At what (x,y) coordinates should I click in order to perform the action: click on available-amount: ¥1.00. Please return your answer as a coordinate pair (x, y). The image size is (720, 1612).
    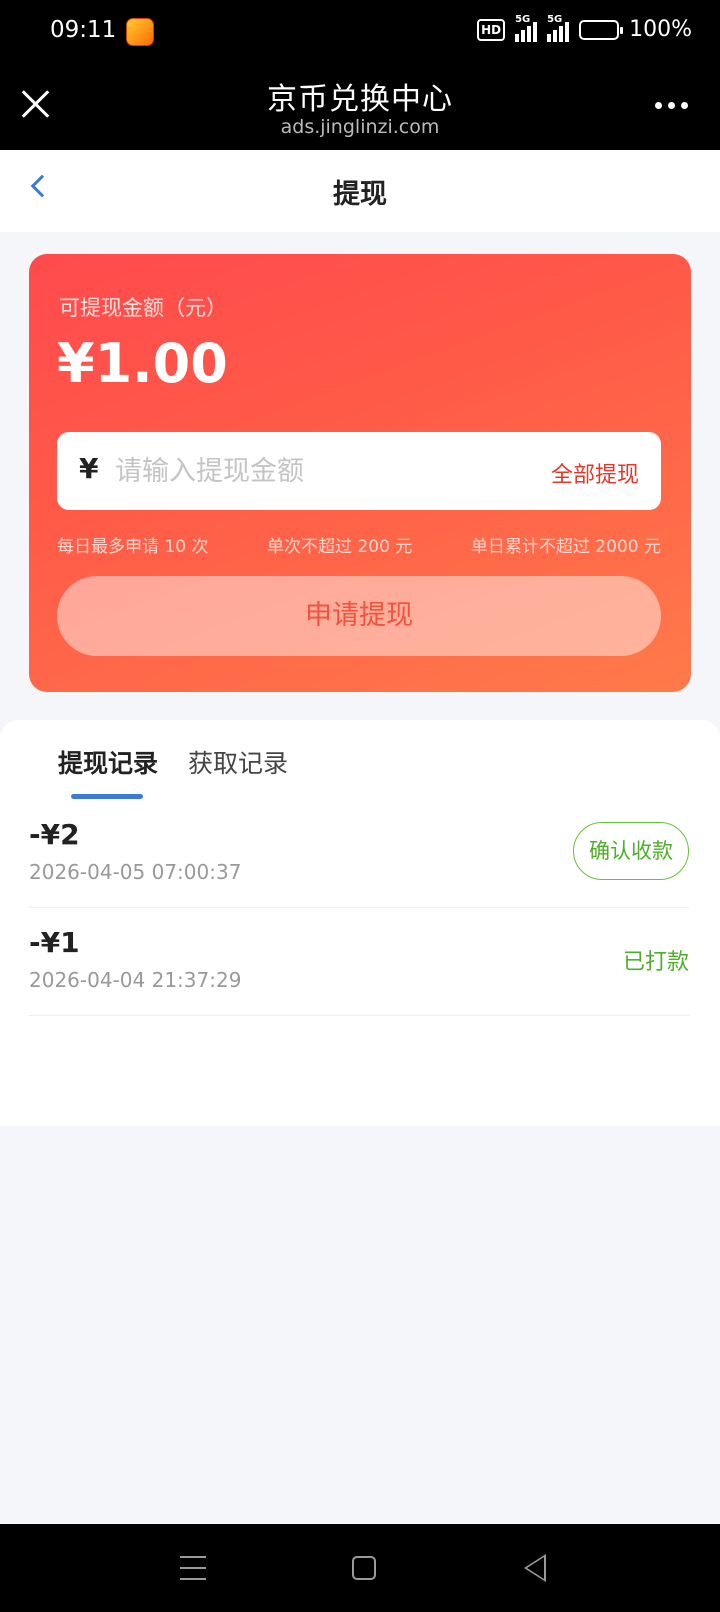
    Looking at the image, I should click on (142, 363).